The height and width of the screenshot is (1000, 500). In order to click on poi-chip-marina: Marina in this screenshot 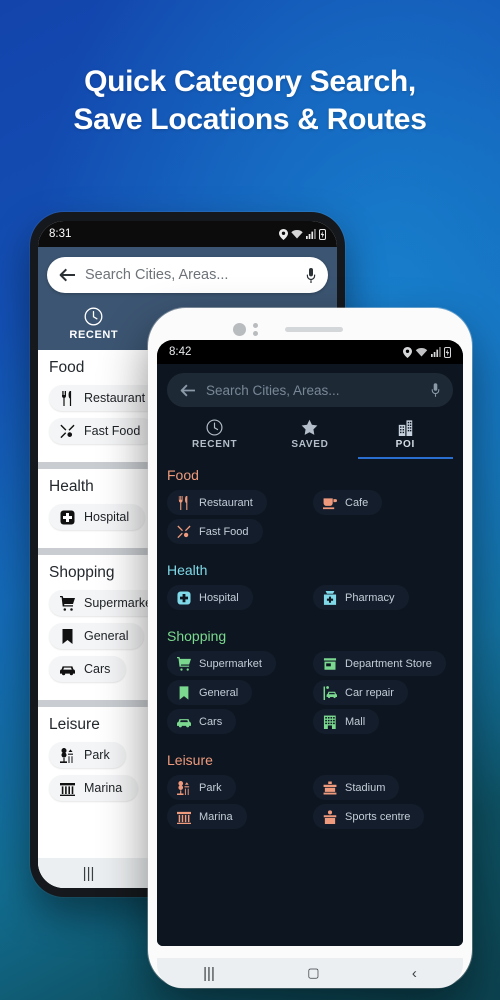, I will do `click(207, 816)`.